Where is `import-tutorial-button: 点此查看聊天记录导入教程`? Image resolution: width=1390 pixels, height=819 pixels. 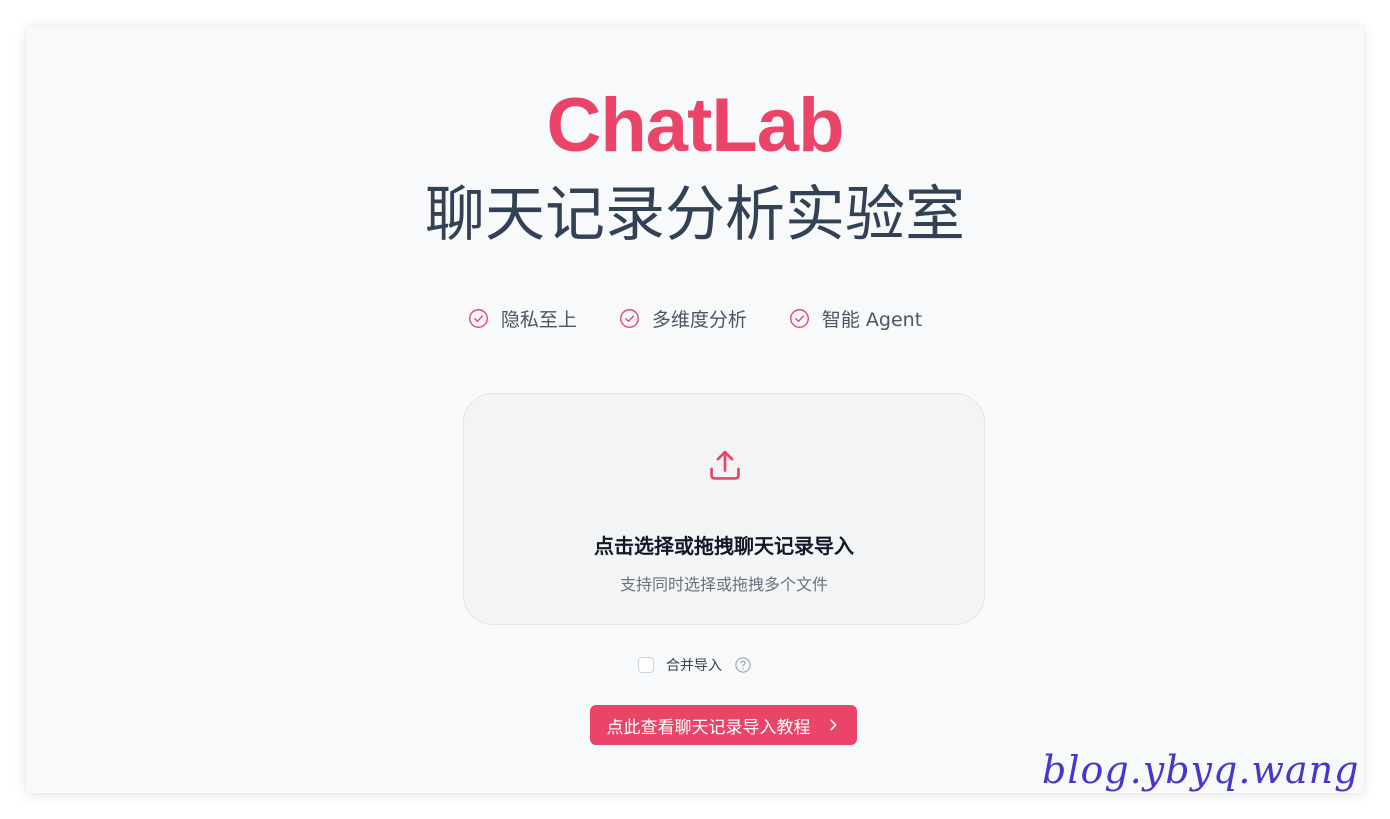 import-tutorial-button: 点此查看聊天记录导入教程 is located at coordinates (723, 725).